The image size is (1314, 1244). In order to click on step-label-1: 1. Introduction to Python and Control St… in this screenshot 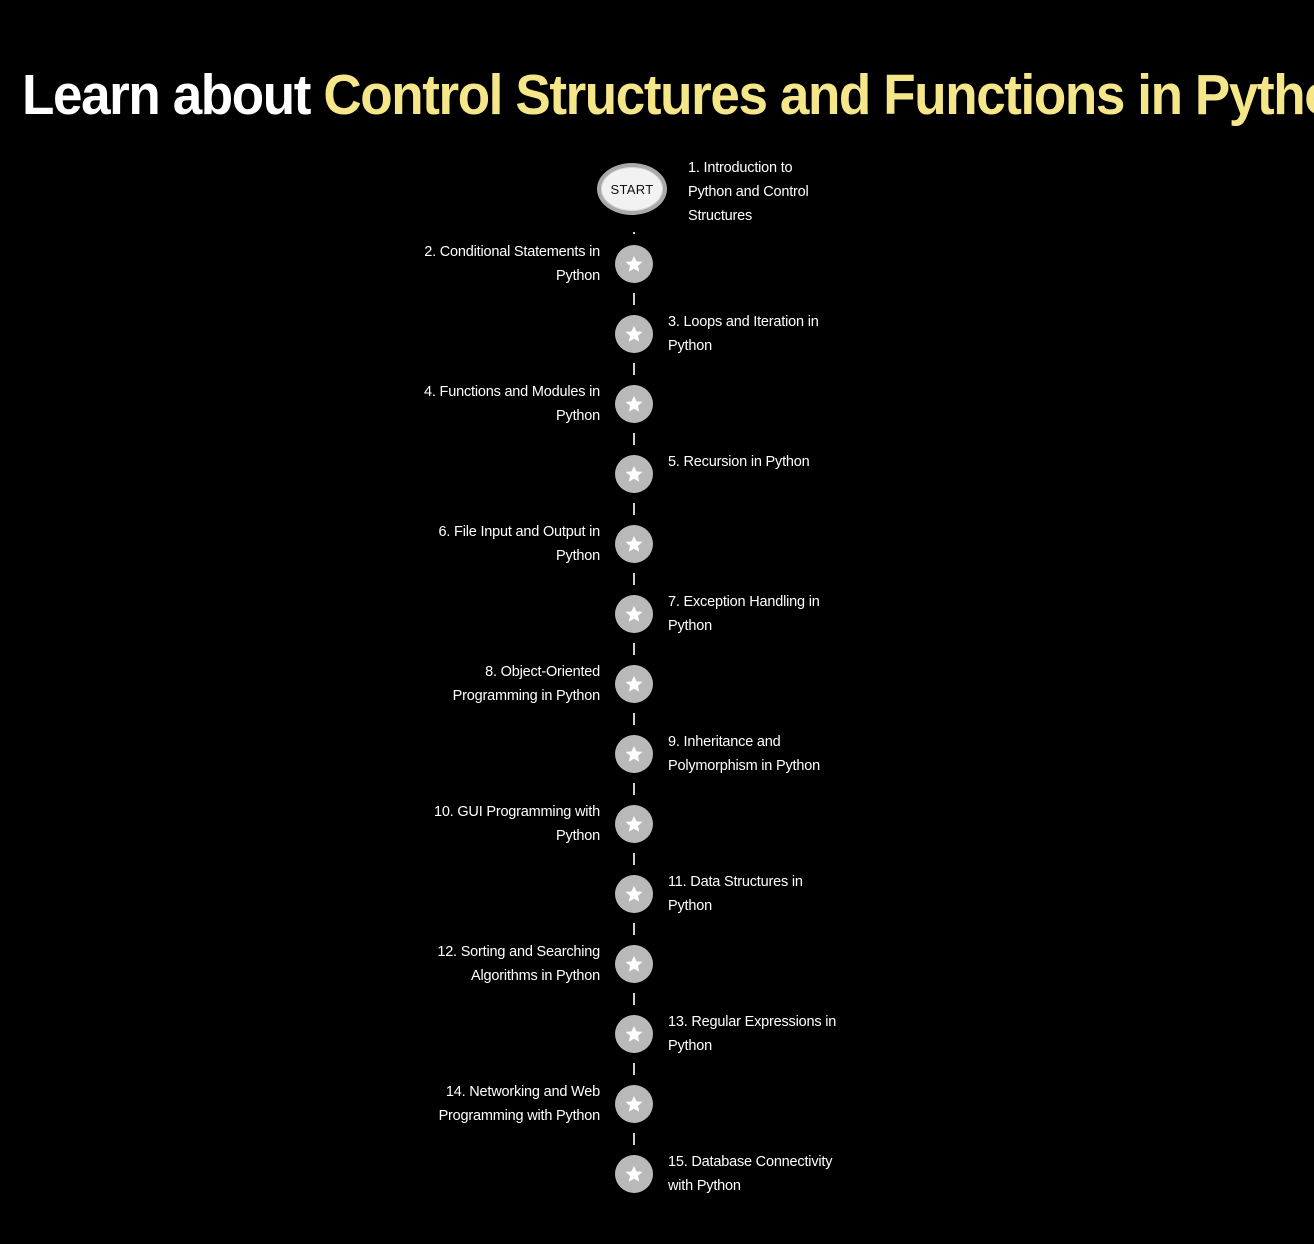, I will do `click(758, 192)`.